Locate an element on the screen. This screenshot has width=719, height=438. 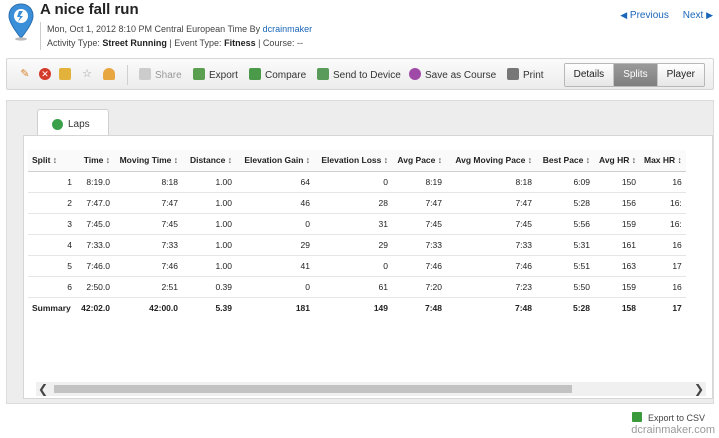
tab-laps: Laps is located at coordinates (73, 122).